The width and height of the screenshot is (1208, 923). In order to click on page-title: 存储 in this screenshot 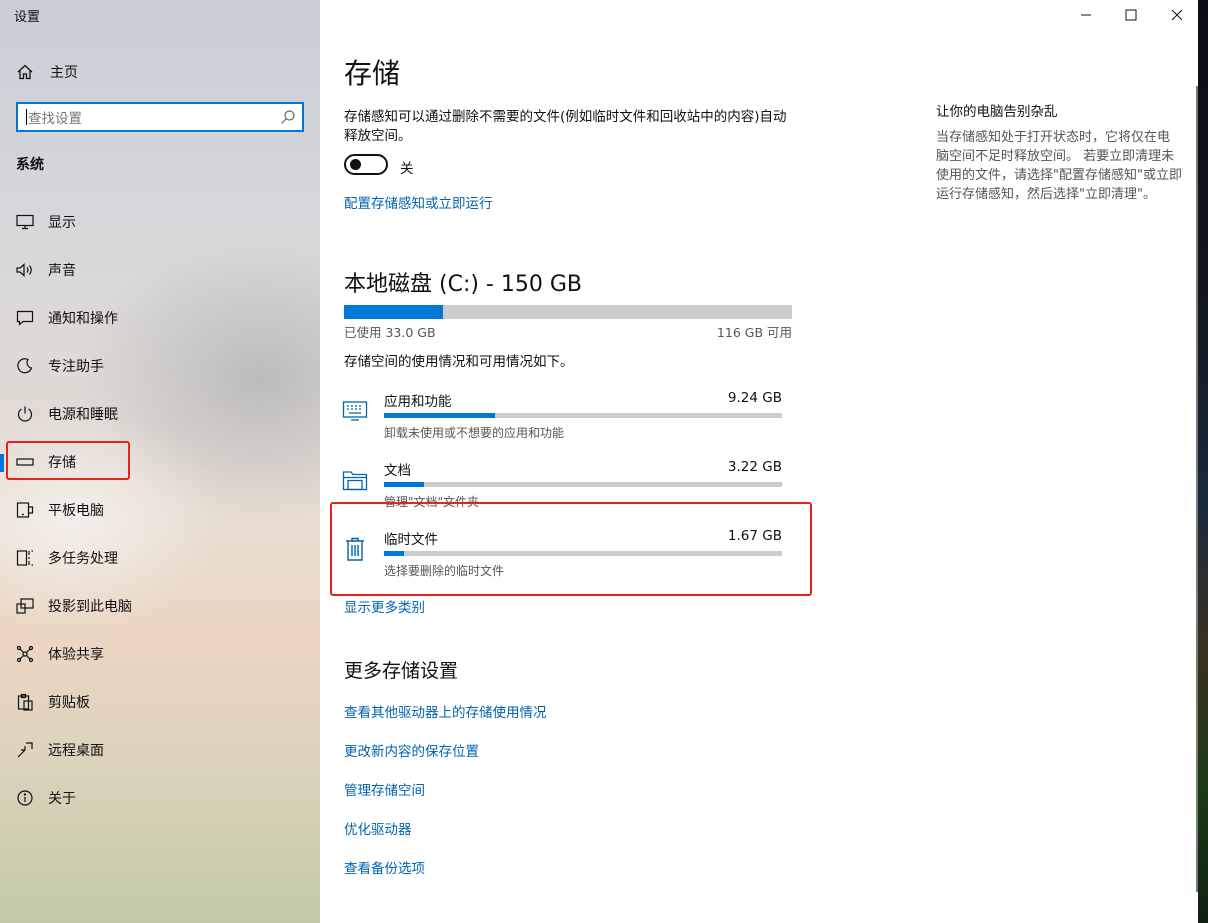, I will do `click(372, 73)`.